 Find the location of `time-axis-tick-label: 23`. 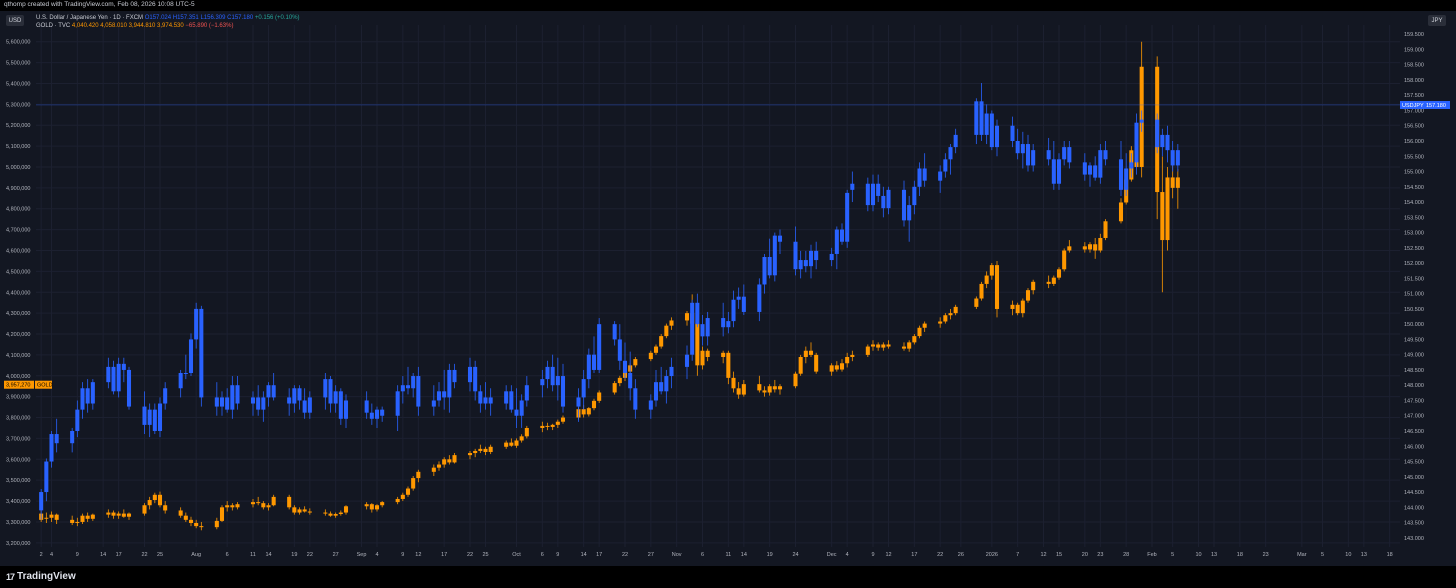

time-axis-tick-label: 23 is located at coordinates (1100, 555).